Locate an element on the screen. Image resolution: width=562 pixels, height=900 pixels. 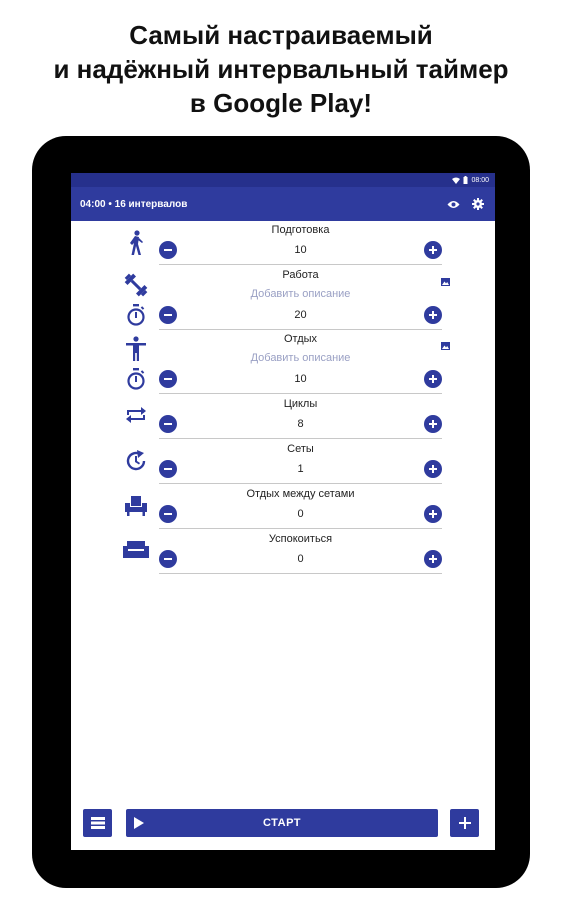
headline-line-2: и надёжный интервальный таймер is located at coordinates (281, 69).